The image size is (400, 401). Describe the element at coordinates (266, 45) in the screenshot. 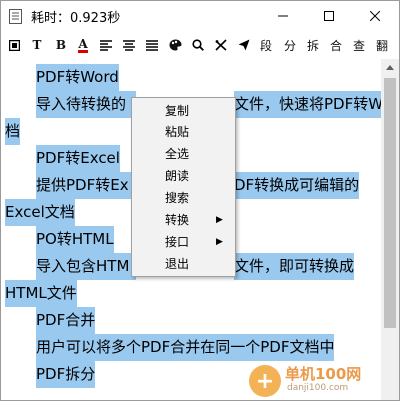

I see `paragraph-button: 段` at that location.